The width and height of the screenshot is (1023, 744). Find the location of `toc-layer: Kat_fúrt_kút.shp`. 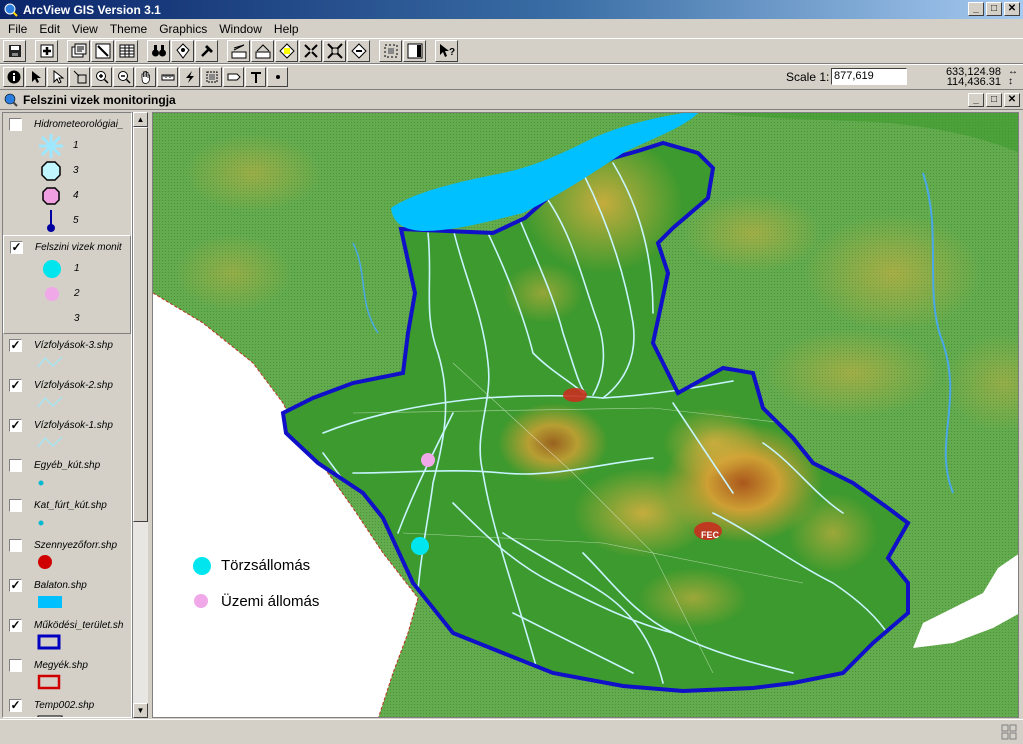

toc-layer: Kat_fúrt_kút.shp is located at coordinates (67, 514).